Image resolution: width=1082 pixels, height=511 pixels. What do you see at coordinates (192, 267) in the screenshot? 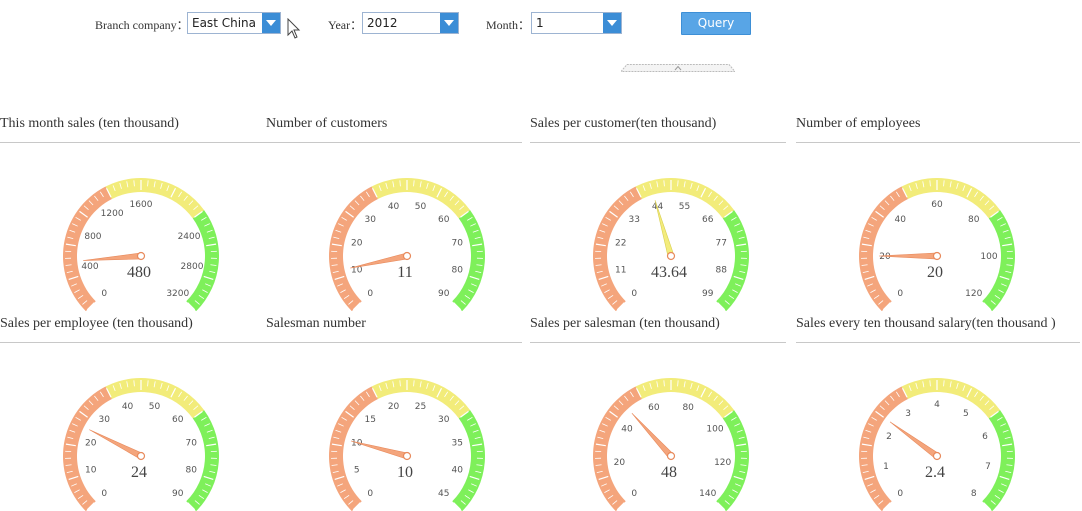
I see `gauge-tick-label: 2800` at bounding box center [192, 267].